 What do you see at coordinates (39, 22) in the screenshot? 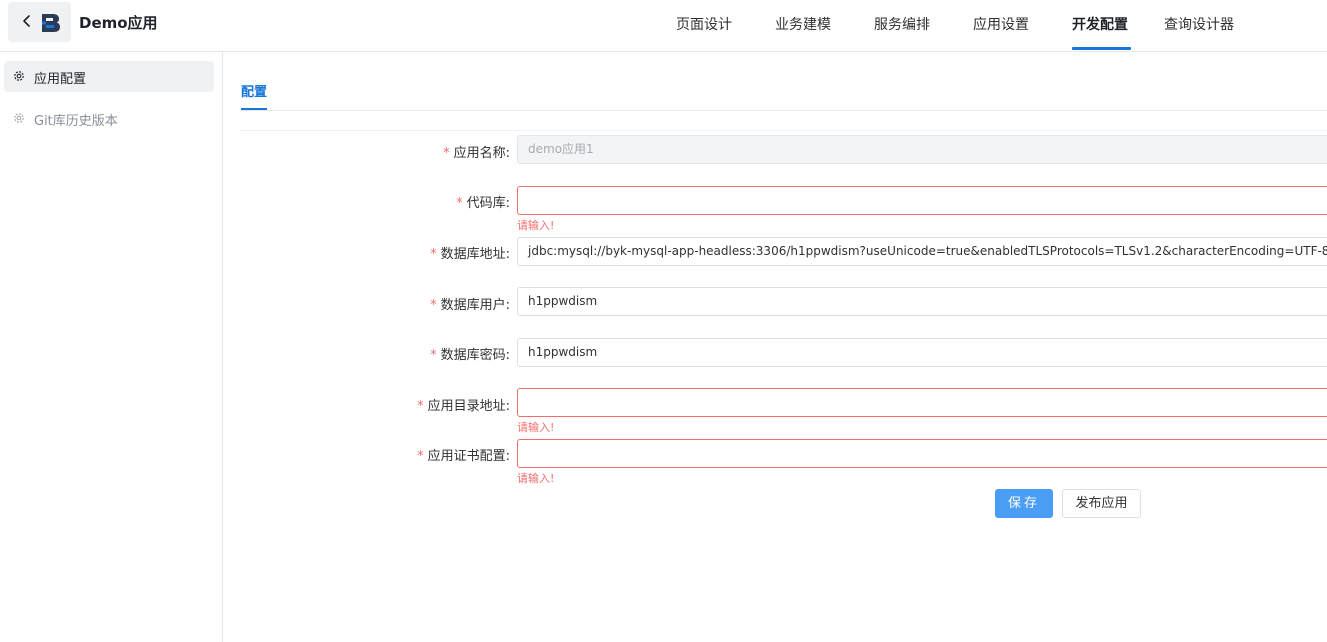
I see `back-button` at bounding box center [39, 22].